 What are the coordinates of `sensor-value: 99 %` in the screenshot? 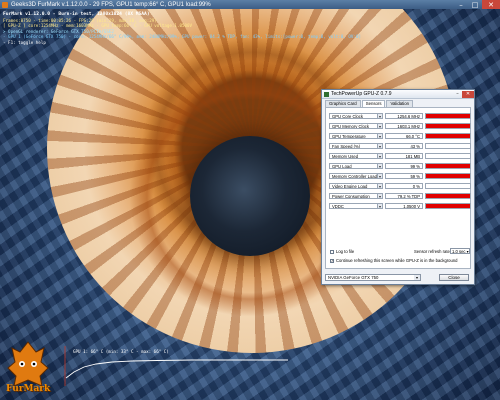 It's located at (404, 165).